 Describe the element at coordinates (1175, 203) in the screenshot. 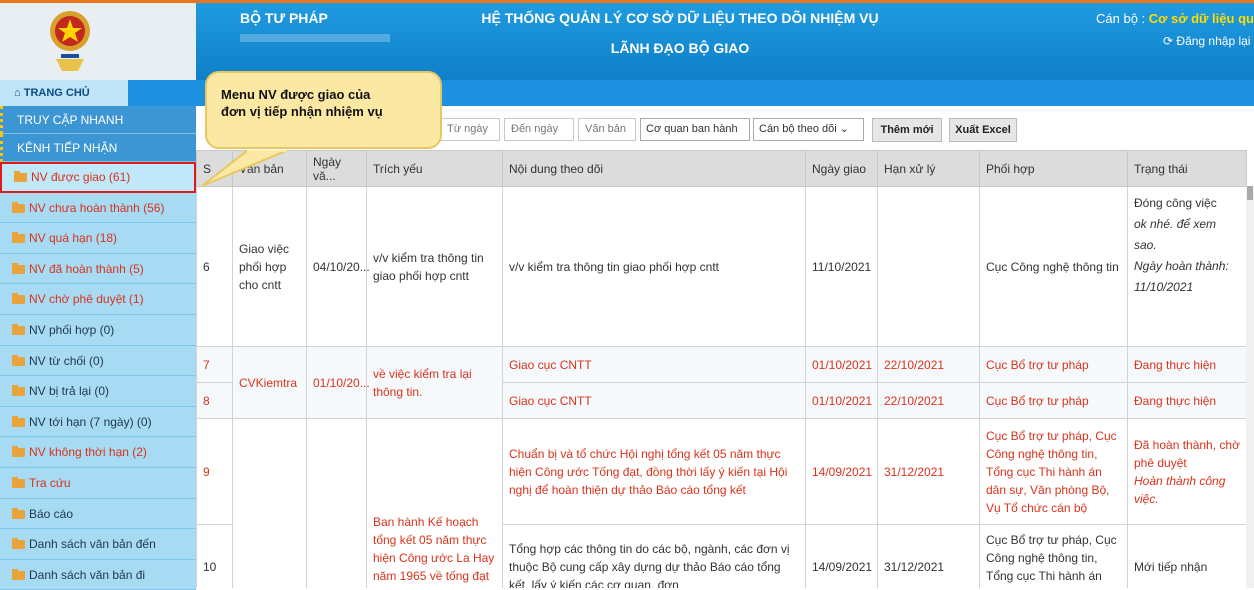

I see `status-text: Đóng công việc` at that location.